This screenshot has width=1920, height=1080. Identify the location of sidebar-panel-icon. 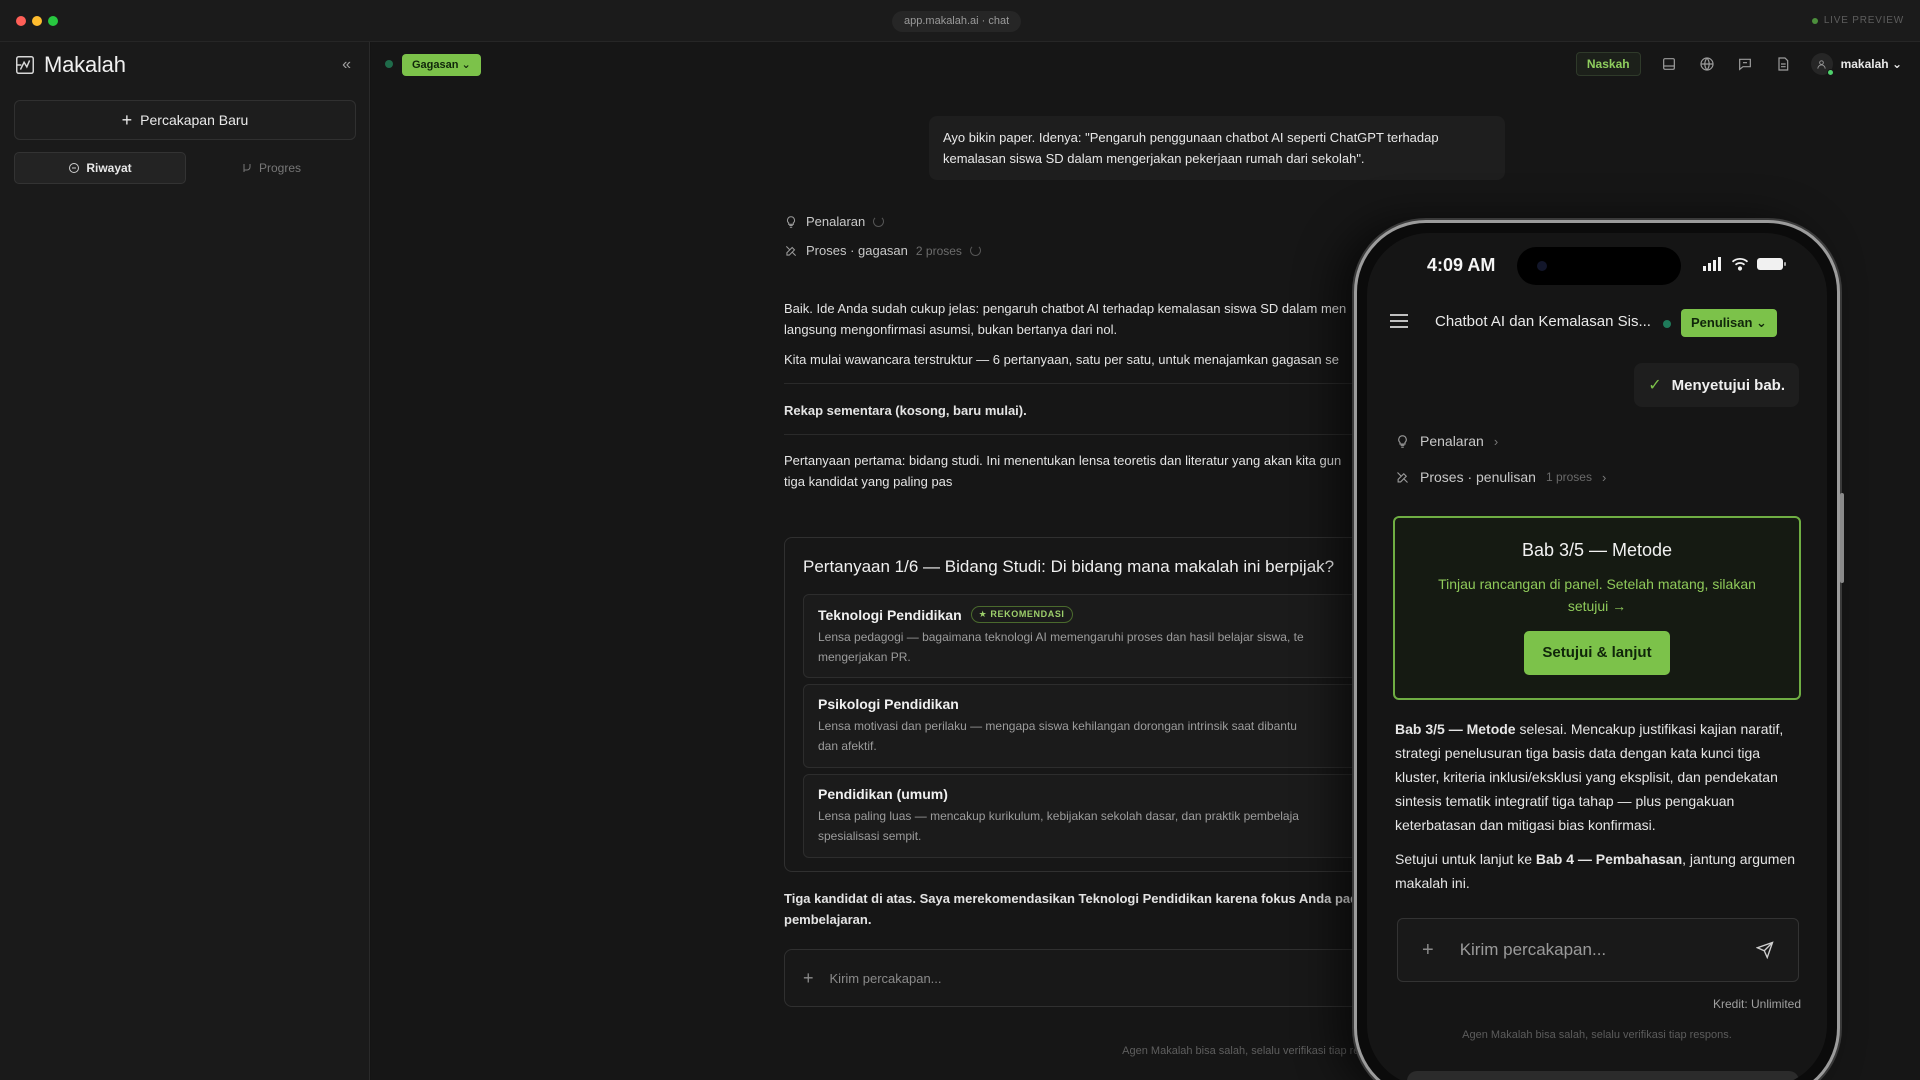
(1669, 64).